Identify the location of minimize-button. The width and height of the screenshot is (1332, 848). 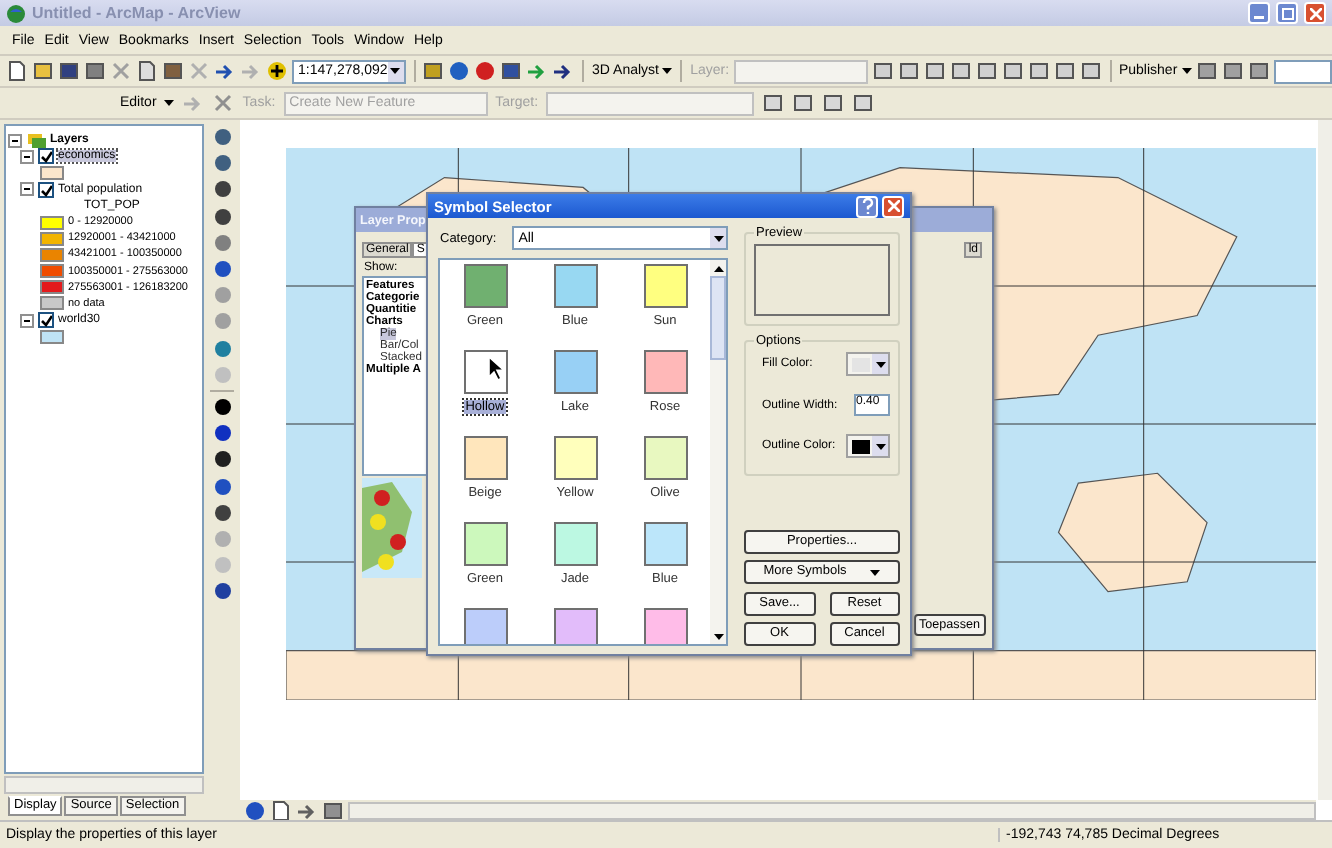
(1259, 13).